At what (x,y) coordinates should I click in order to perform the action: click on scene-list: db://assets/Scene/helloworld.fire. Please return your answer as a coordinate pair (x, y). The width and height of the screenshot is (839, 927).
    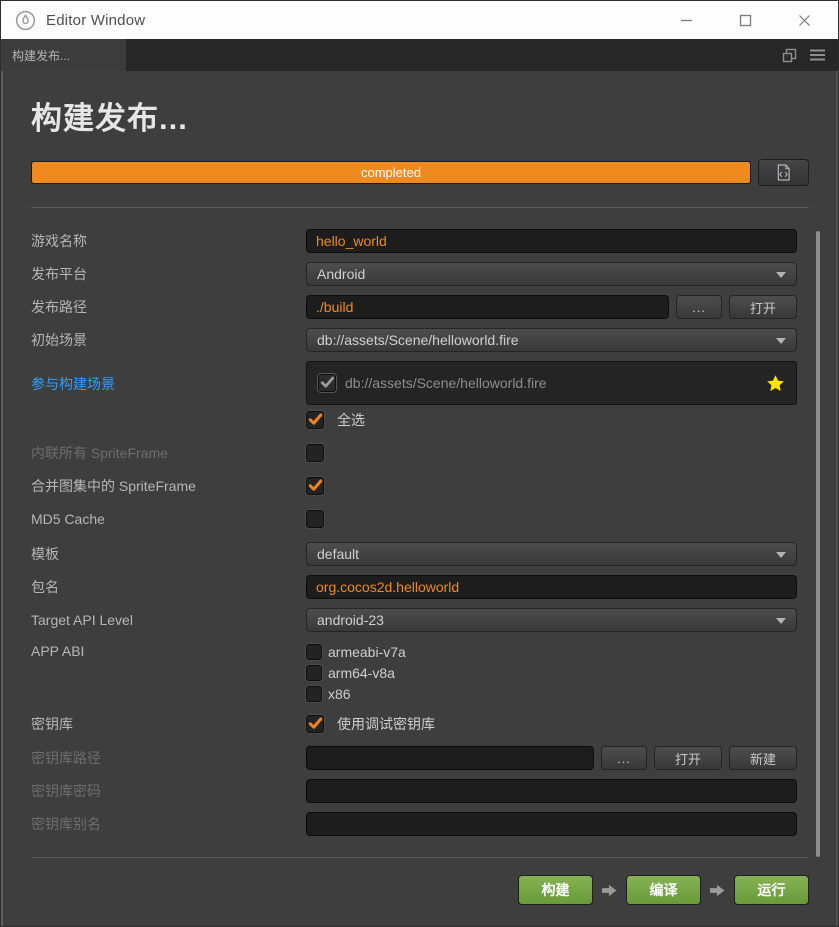
    Looking at the image, I should click on (551, 383).